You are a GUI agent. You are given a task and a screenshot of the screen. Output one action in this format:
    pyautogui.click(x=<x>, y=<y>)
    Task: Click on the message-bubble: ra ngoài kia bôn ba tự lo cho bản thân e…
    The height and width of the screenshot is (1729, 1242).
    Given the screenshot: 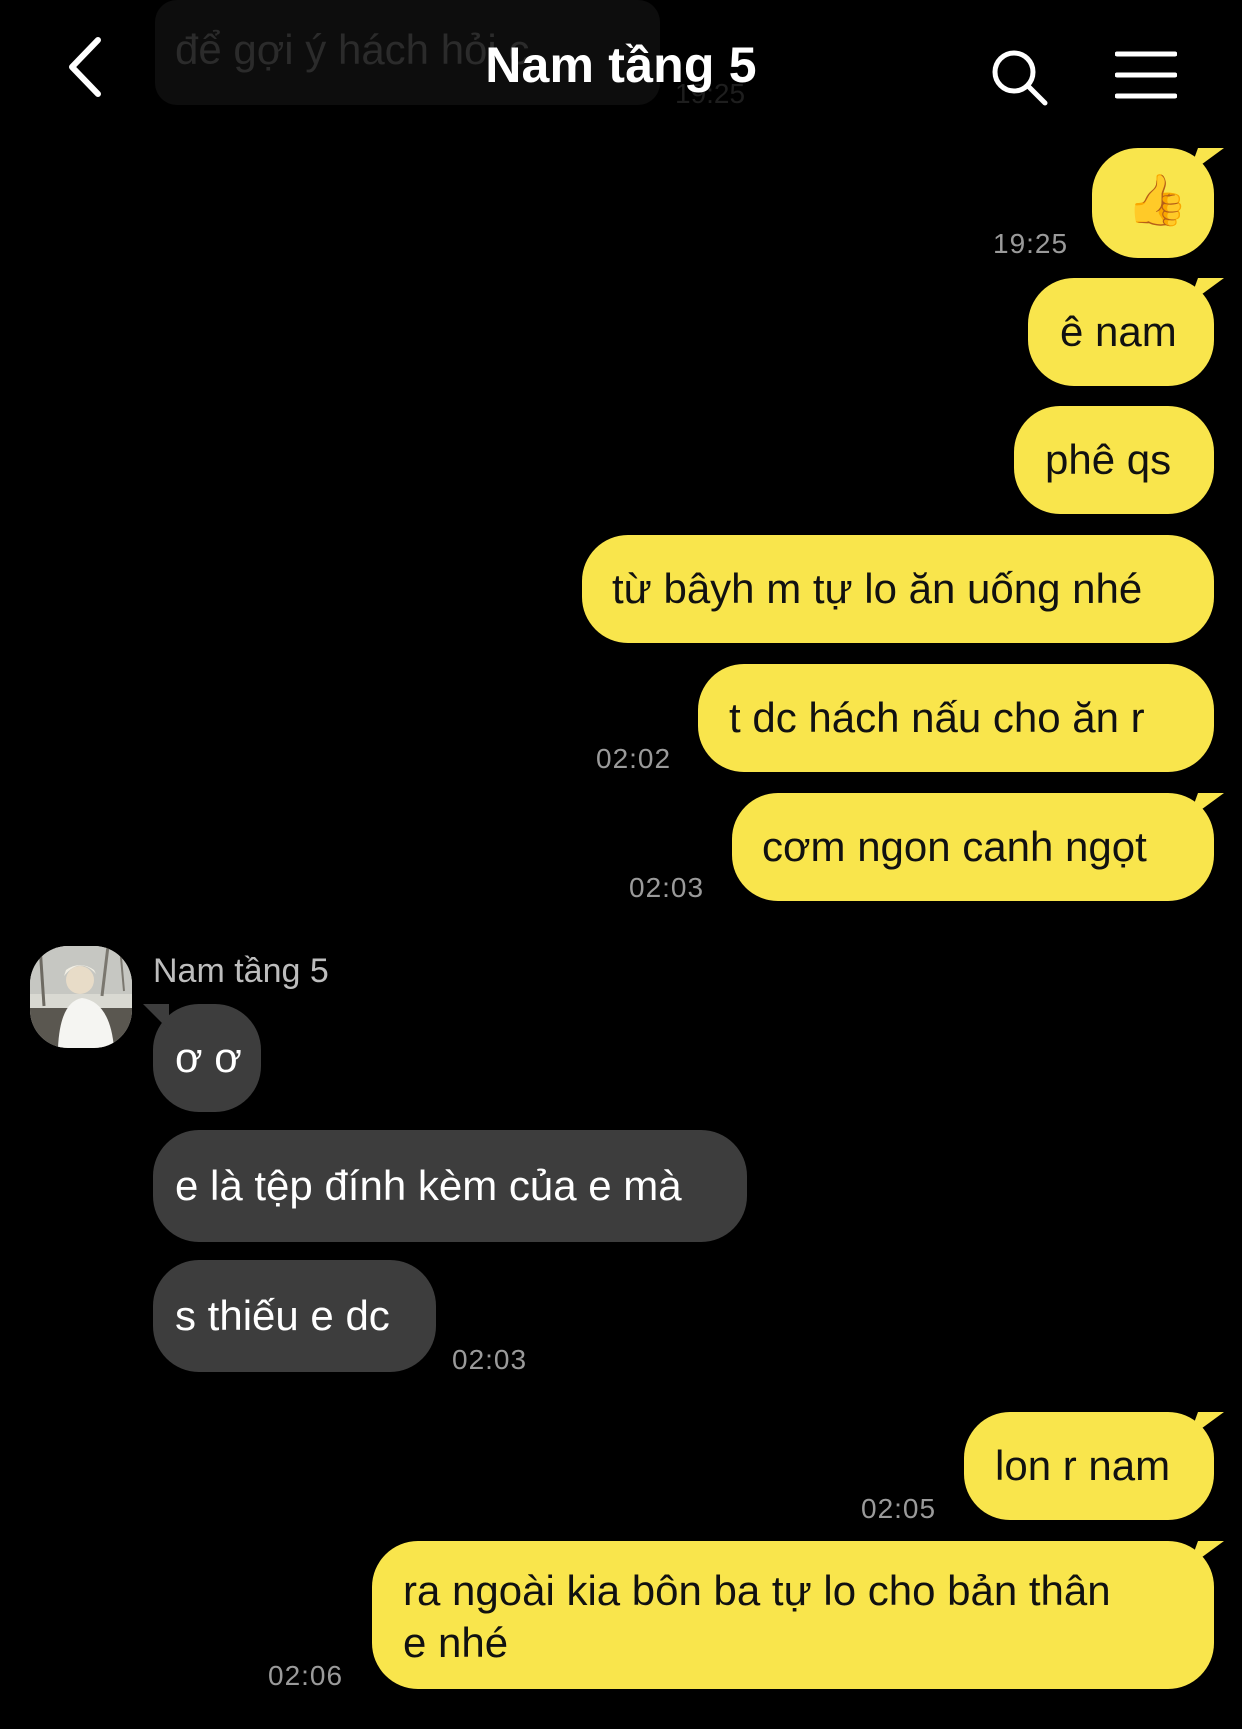 What is the action you would take?
    pyautogui.click(x=793, y=1615)
    